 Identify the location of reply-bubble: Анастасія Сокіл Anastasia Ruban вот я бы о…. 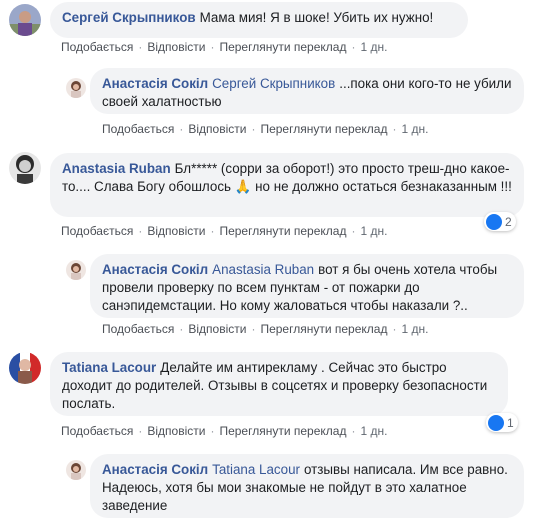
(307, 286).